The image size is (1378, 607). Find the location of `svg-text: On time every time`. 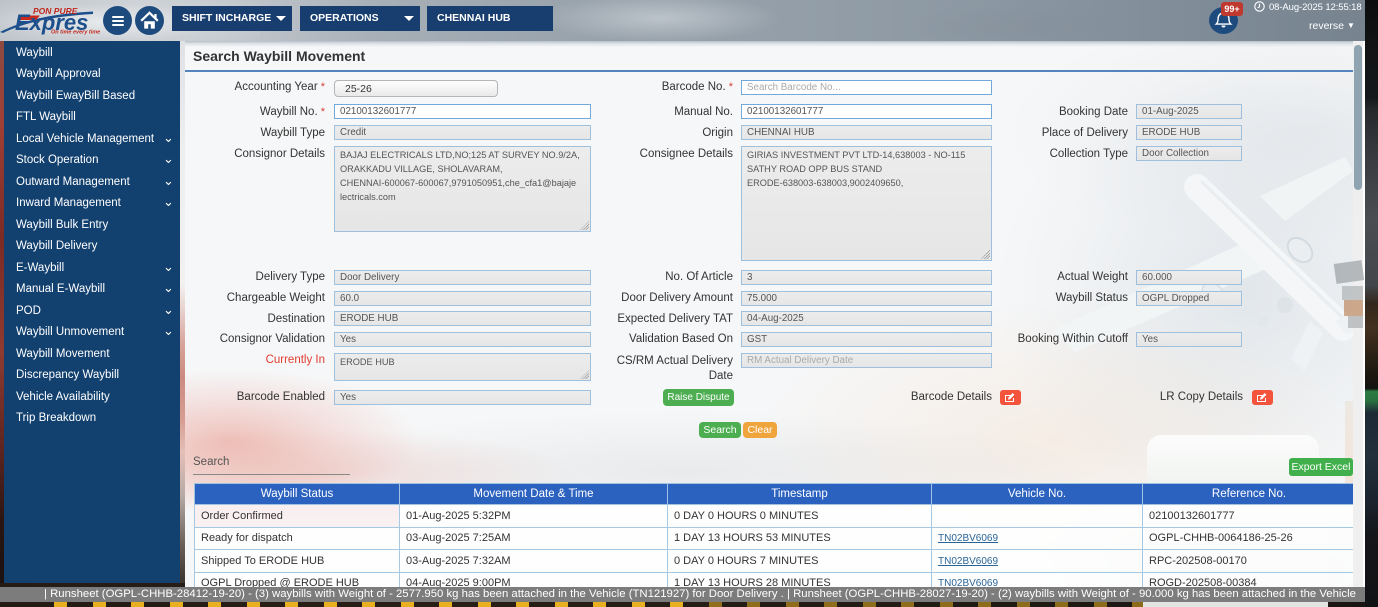

svg-text: On time every time is located at coordinates (75, 33).